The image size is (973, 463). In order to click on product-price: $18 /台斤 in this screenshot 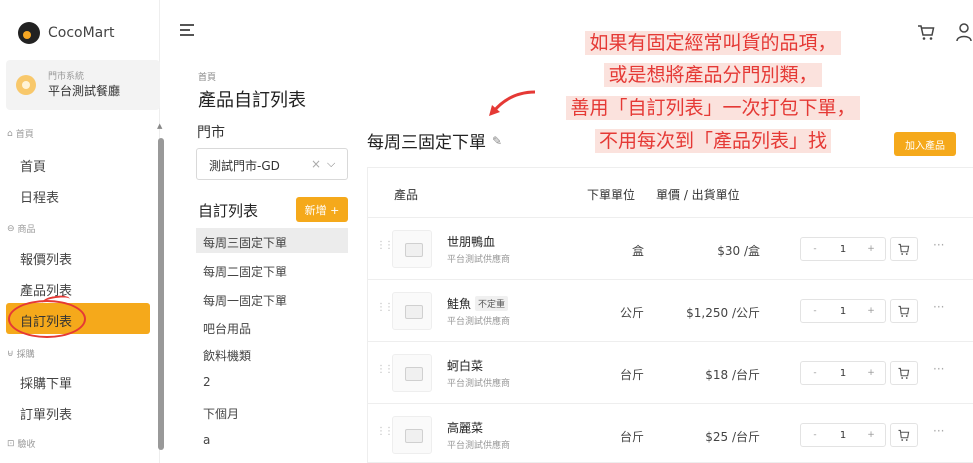, I will do `click(732, 375)`.